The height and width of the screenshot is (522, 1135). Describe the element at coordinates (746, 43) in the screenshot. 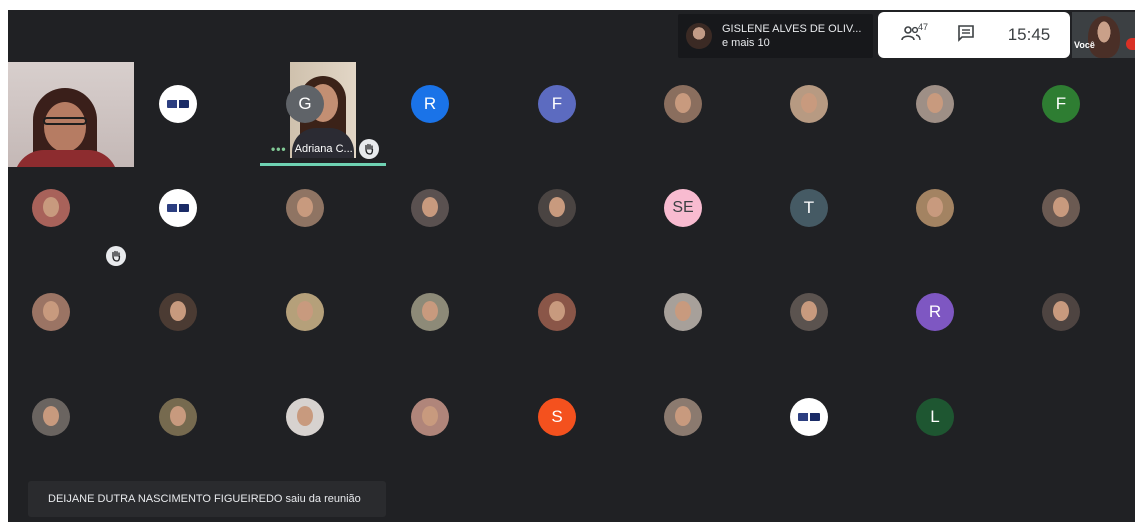

I see `speaker-more: e mais 10` at that location.